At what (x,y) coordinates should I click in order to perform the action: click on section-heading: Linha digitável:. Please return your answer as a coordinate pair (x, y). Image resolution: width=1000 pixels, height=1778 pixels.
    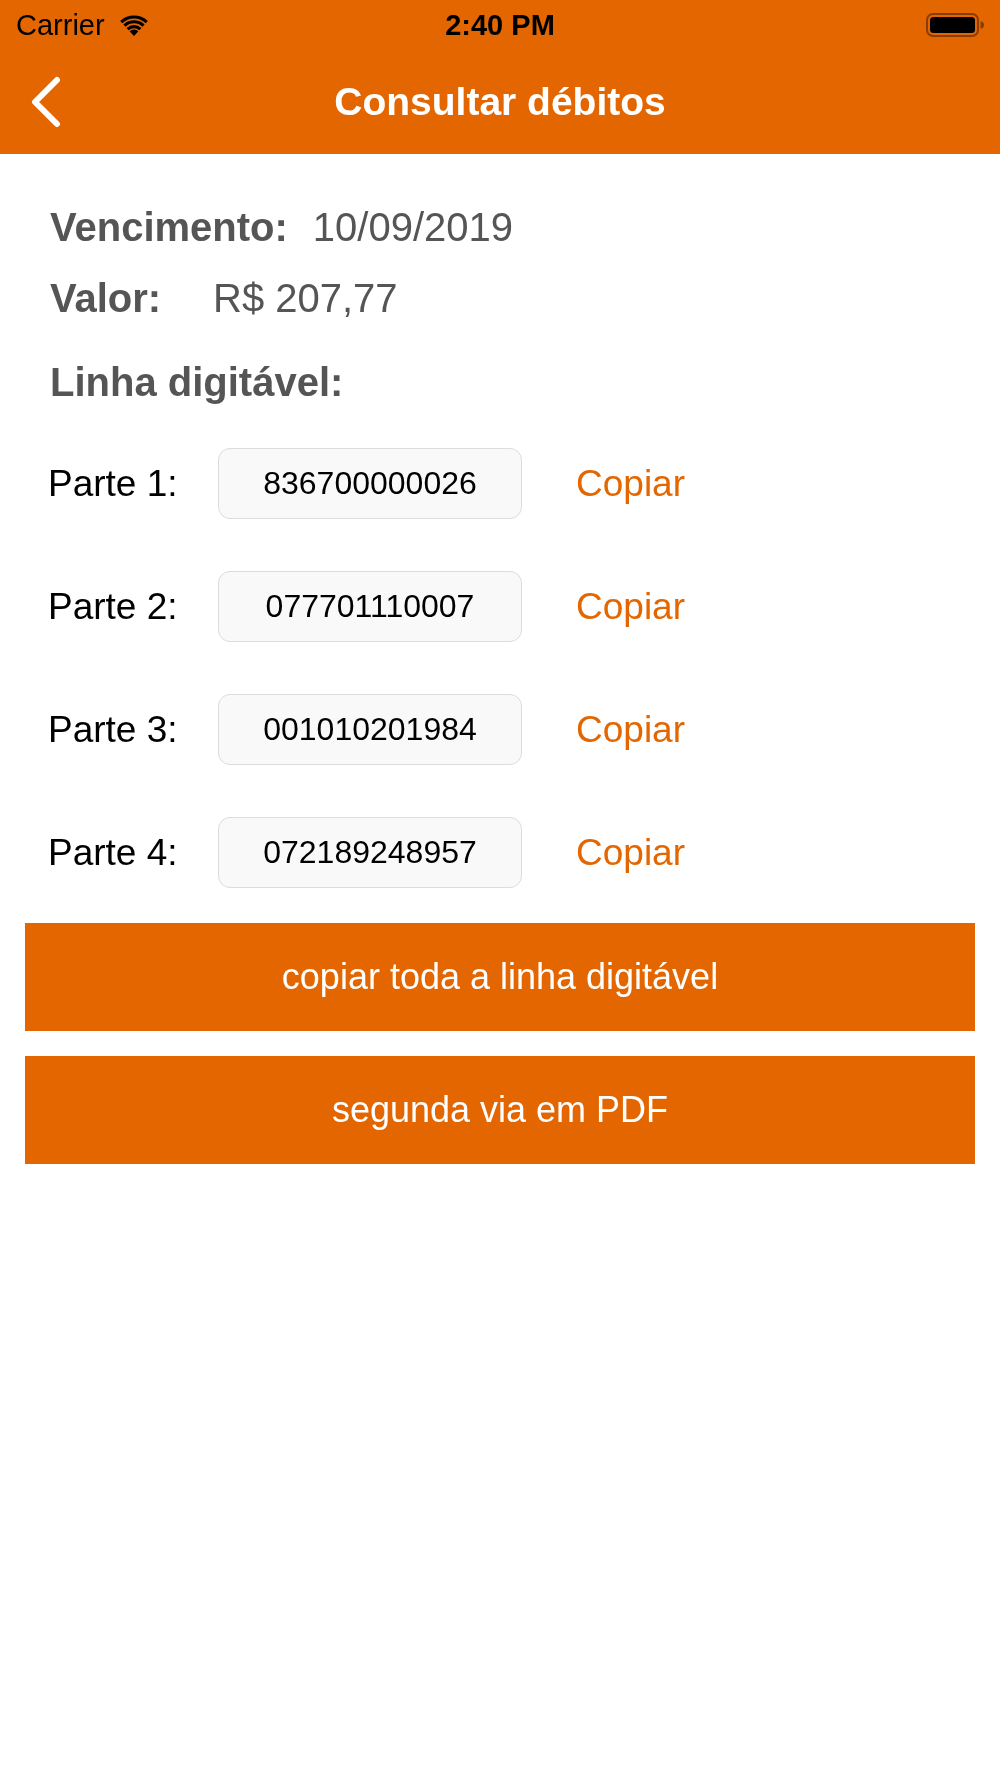
    Looking at the image, I should click on (197, 382).